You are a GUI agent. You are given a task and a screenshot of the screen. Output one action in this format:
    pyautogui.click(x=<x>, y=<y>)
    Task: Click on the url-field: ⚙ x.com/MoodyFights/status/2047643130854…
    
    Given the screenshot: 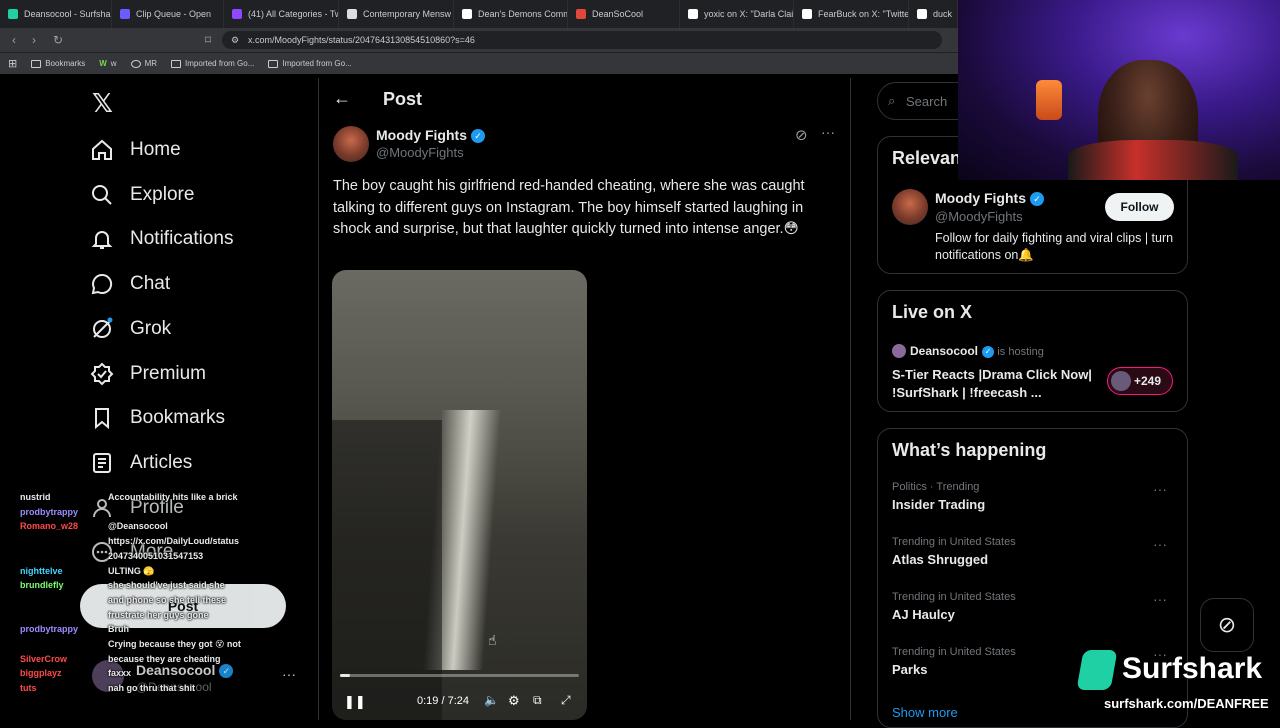 What is the action you would take?
    pyautogui.click(x=582, y=40)
    